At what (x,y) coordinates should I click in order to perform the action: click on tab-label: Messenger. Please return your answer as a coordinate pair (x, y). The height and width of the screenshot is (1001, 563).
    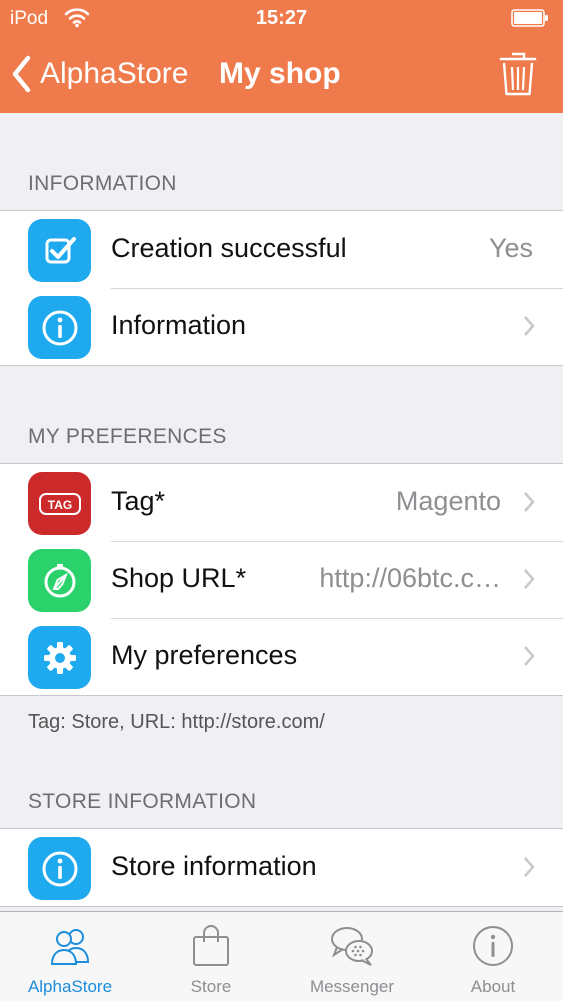
    Looking at the image, I should click on (352, 986).